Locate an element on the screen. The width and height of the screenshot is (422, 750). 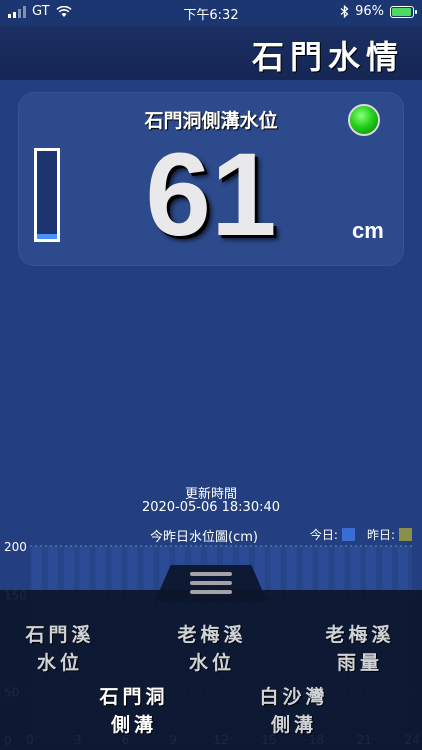
water-level-value: 61 is located at coordinates (211, 195).